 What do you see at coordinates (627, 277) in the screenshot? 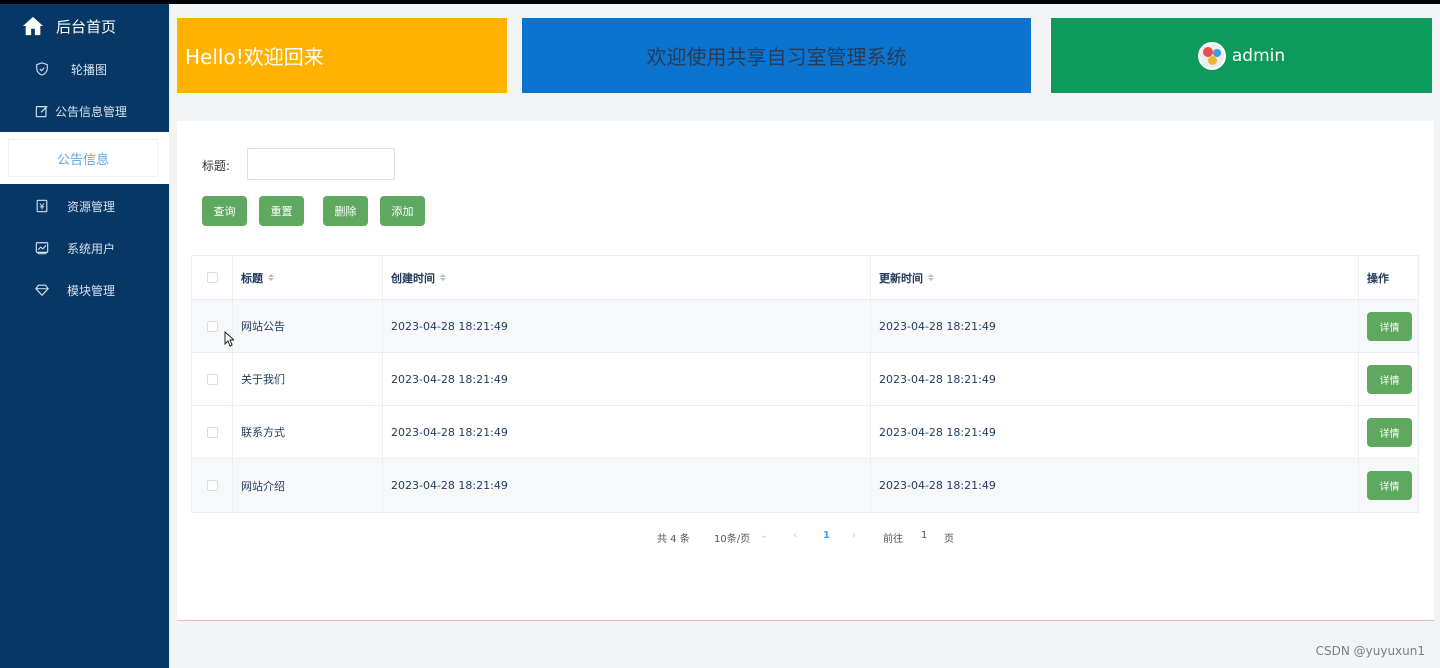
I see `column-header-created: 创建时间` at bounding box center [627, 277].